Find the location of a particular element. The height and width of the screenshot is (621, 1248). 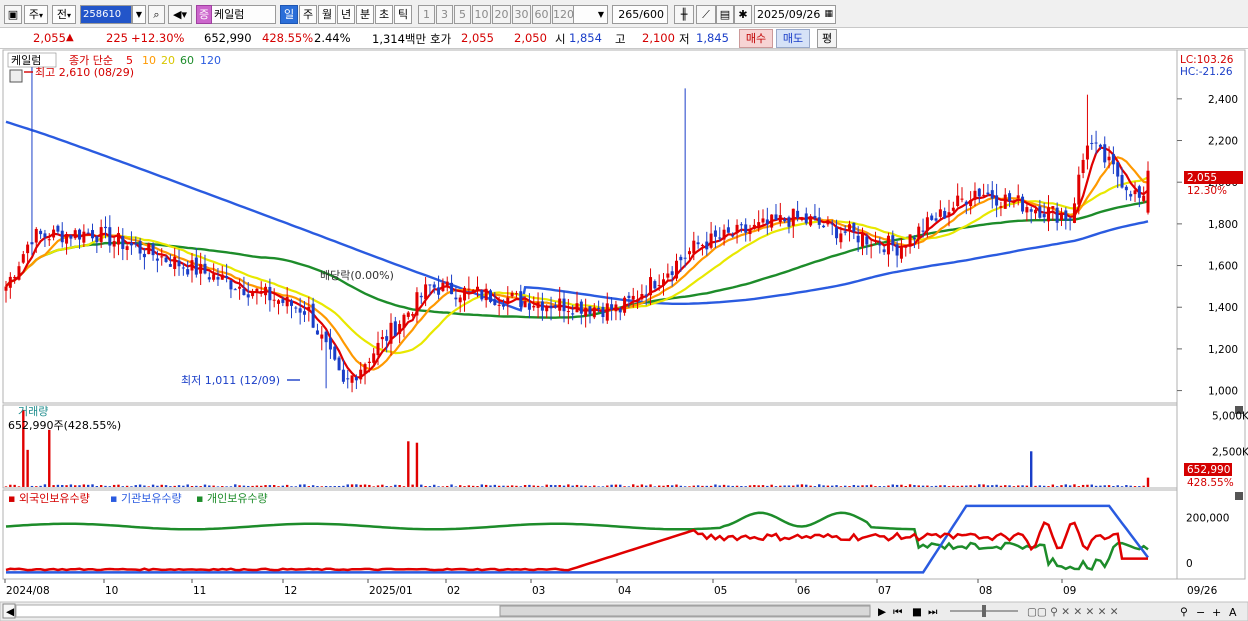

stop-icon: ■ is located at coordinates (917, 612).